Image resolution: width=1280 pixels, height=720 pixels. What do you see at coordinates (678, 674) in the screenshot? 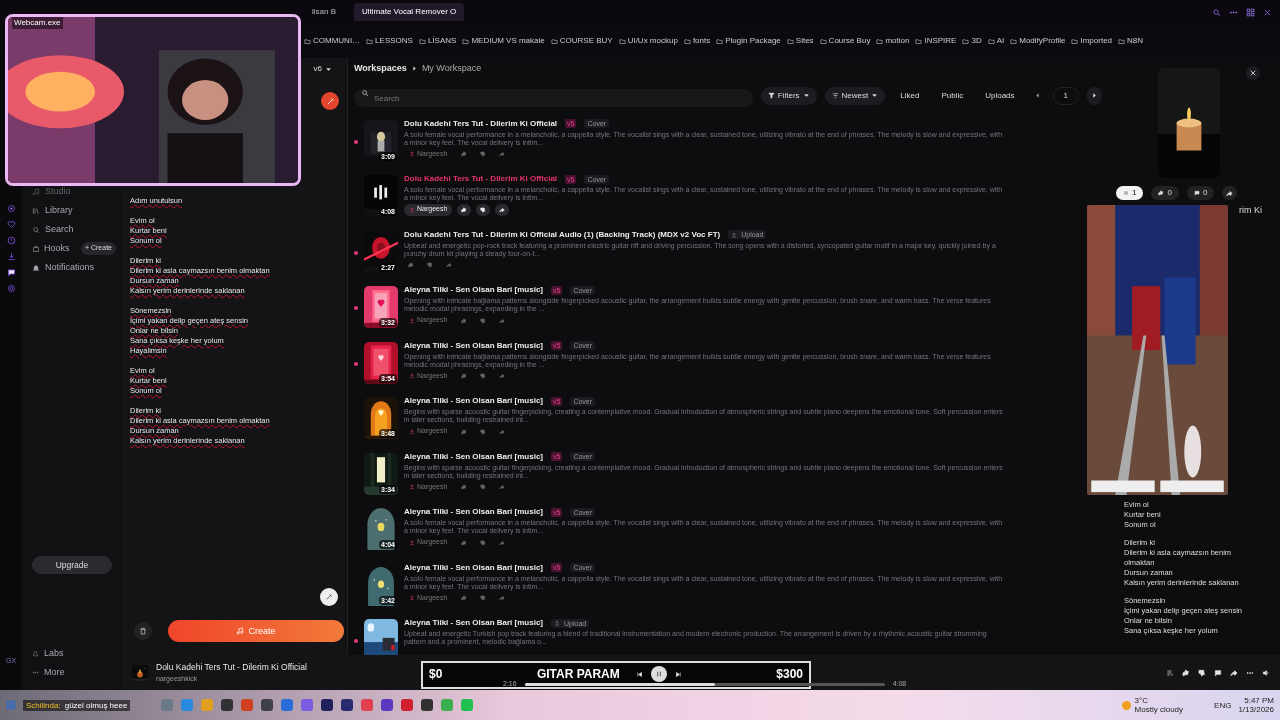
I see `next-icon` at bounding box center [678, 674].